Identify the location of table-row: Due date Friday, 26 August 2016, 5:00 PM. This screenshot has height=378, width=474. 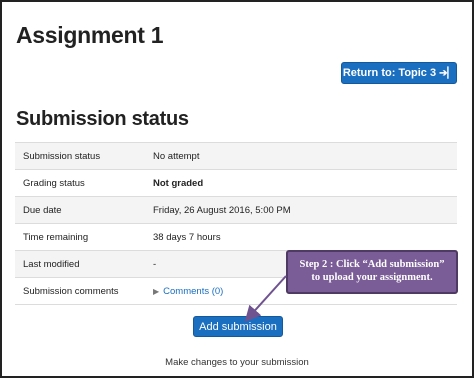
(236, 210).